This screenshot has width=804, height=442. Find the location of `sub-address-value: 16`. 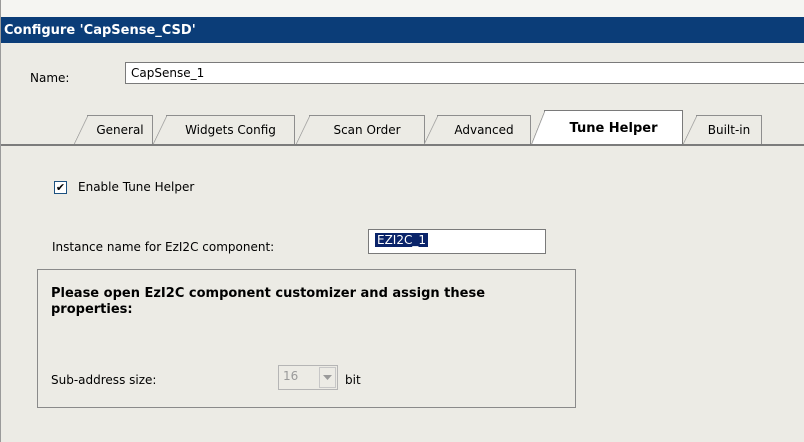

sub-address-value: 16 is located at coordinates (291, 376).